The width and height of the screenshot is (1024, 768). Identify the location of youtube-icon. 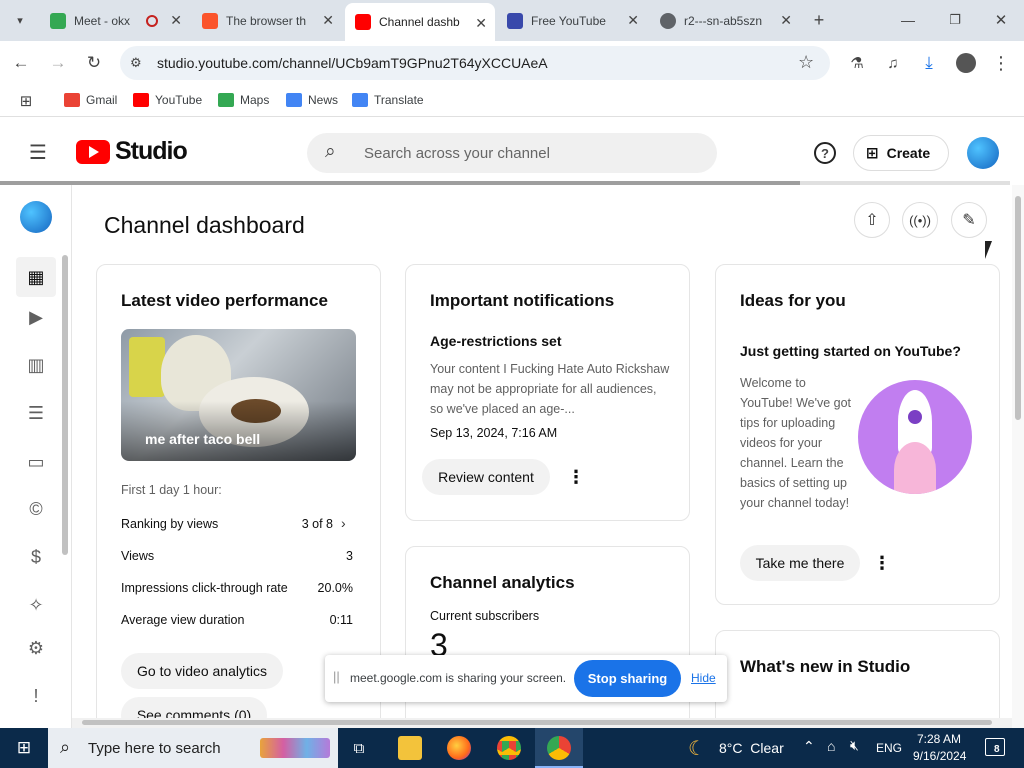
(141, 100).